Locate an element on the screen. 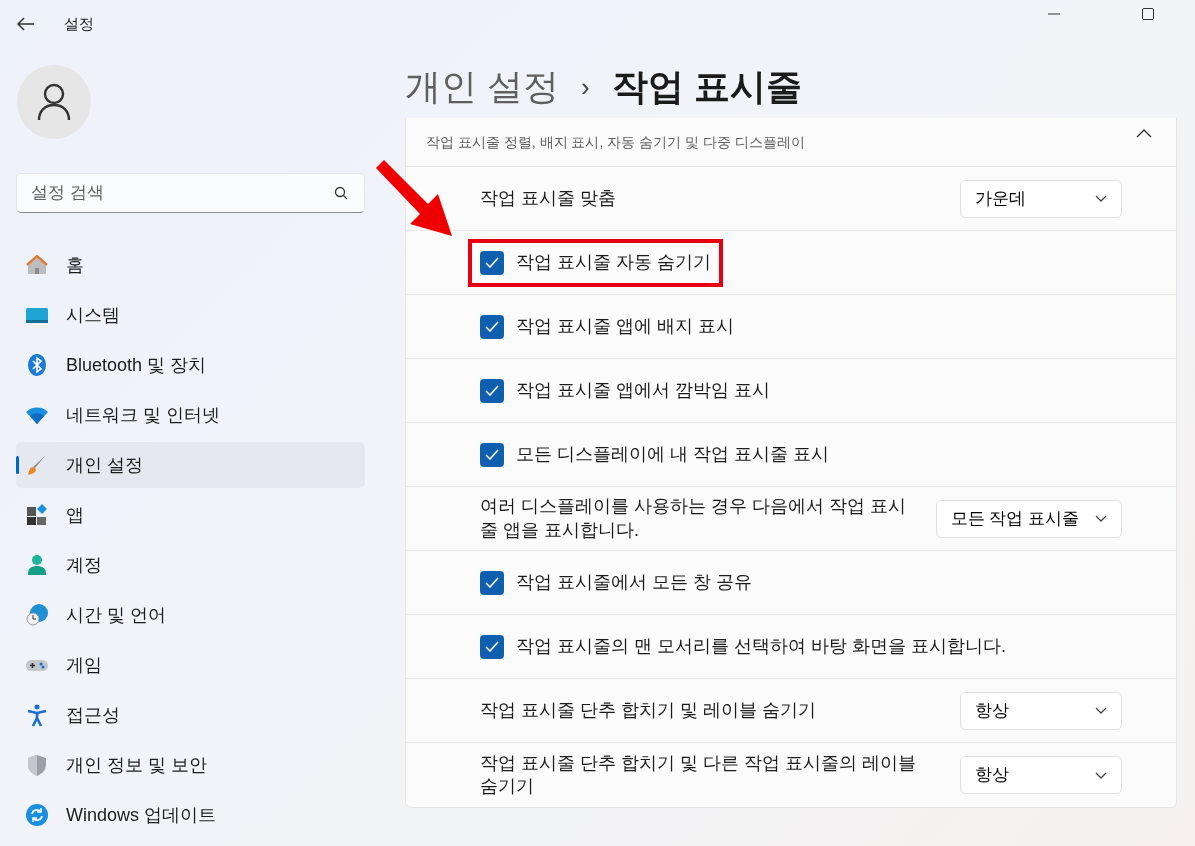 This screenshot has height=846, width=1195. setting-label: 작업 표시줄 앱에서 깜박임 표시 is located at coordinates (643, 390).